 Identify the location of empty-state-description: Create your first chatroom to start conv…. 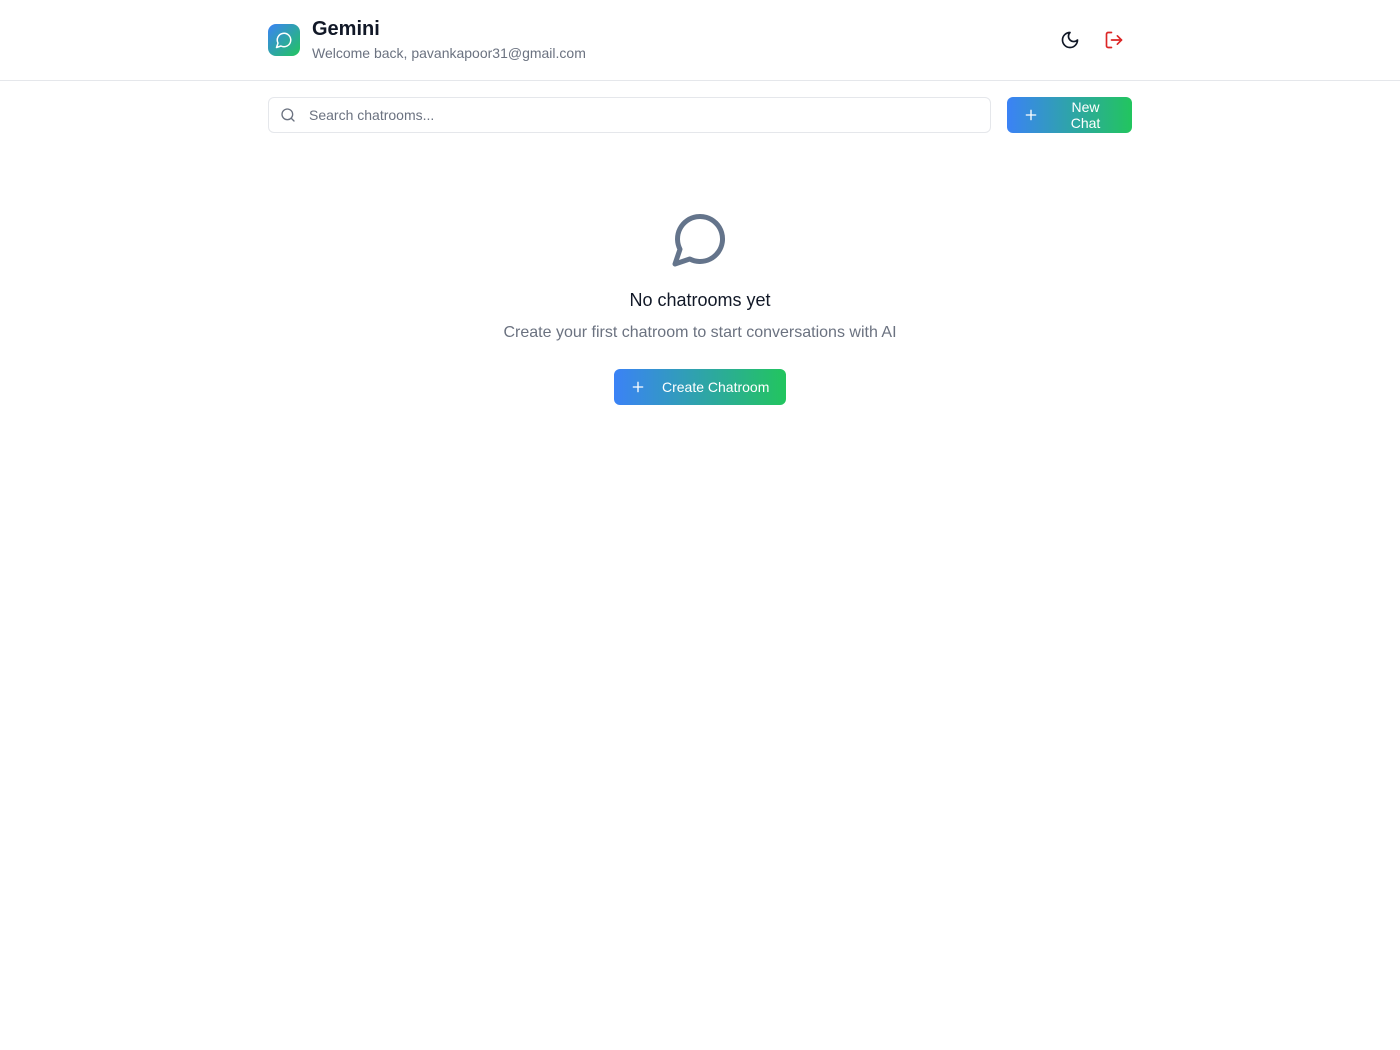
(700, 332).